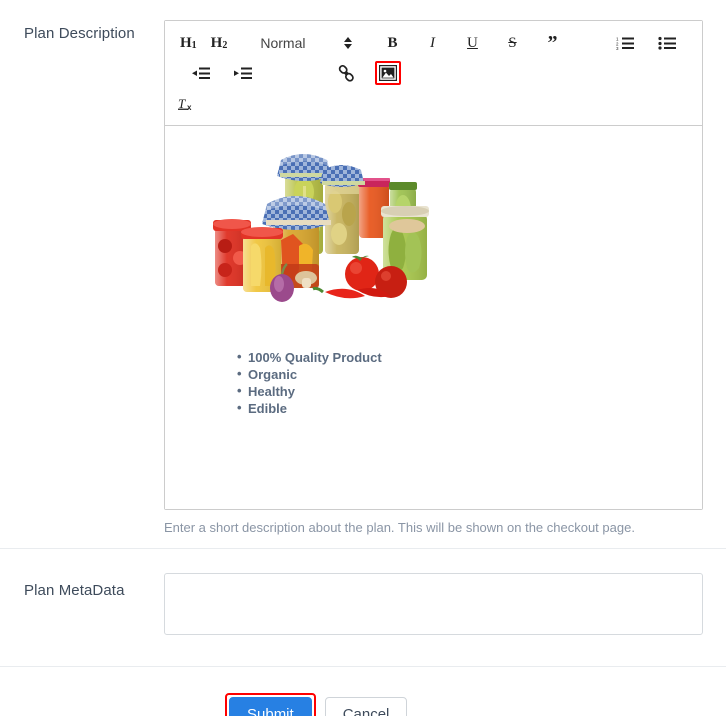 The width and height of the screenshot is (726, 716). What do you see at coordinates (348, 43) in the screenshot?
I see `chevron-updown-icon` at bounding box center [348, 43].